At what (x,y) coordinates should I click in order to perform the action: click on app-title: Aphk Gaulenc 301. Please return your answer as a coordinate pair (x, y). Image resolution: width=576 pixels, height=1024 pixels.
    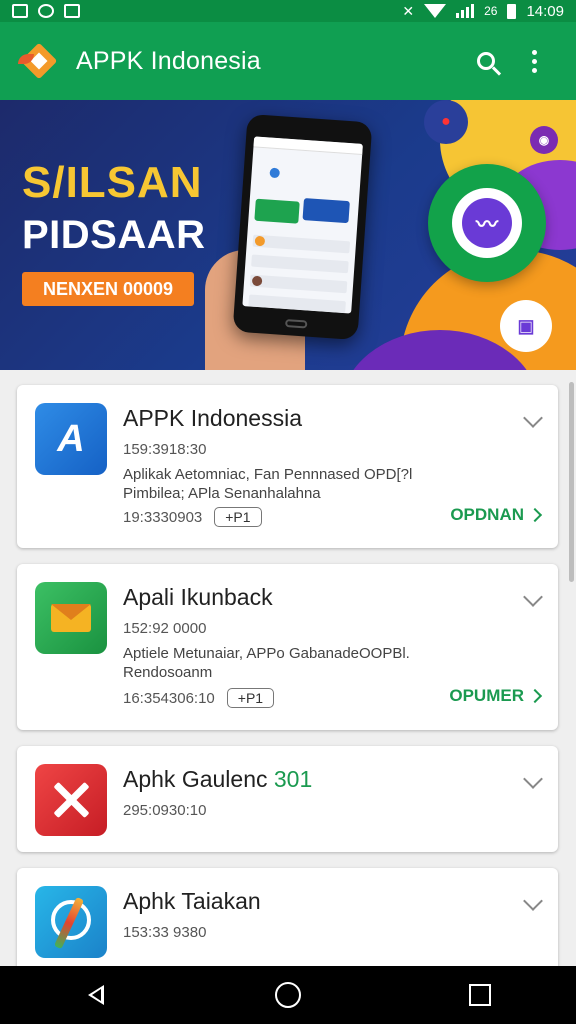
    Looking at the image, I should click on (217, 779).